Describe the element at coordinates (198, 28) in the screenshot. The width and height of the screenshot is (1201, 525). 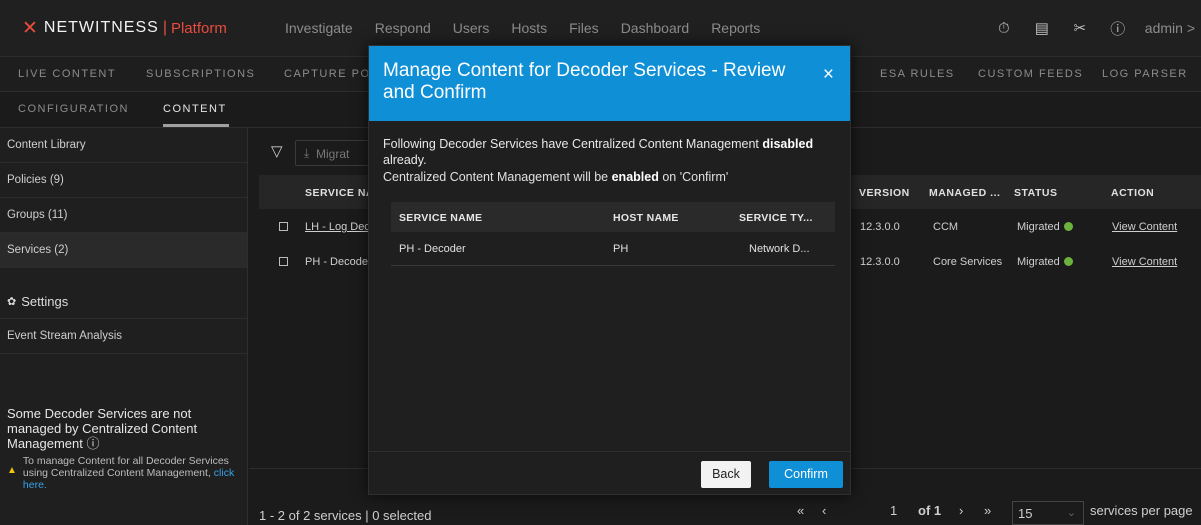
I see `platform-label: Platform` at that location.